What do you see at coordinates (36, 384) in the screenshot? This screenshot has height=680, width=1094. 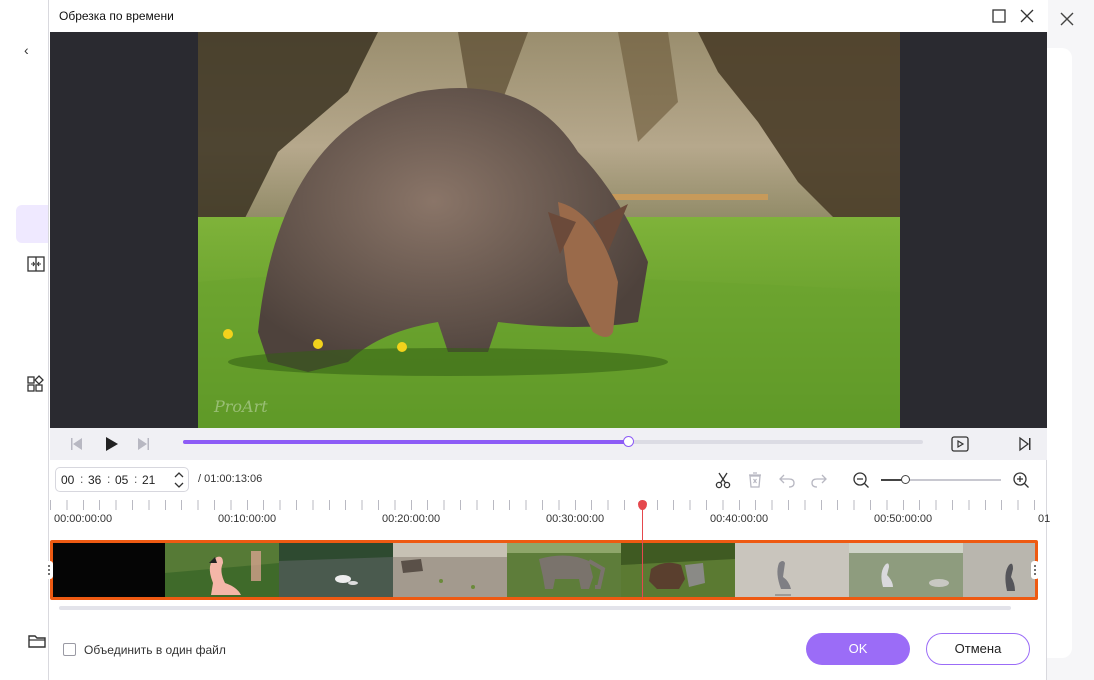 I see `grid-icon` at bounding box center [36, 384].